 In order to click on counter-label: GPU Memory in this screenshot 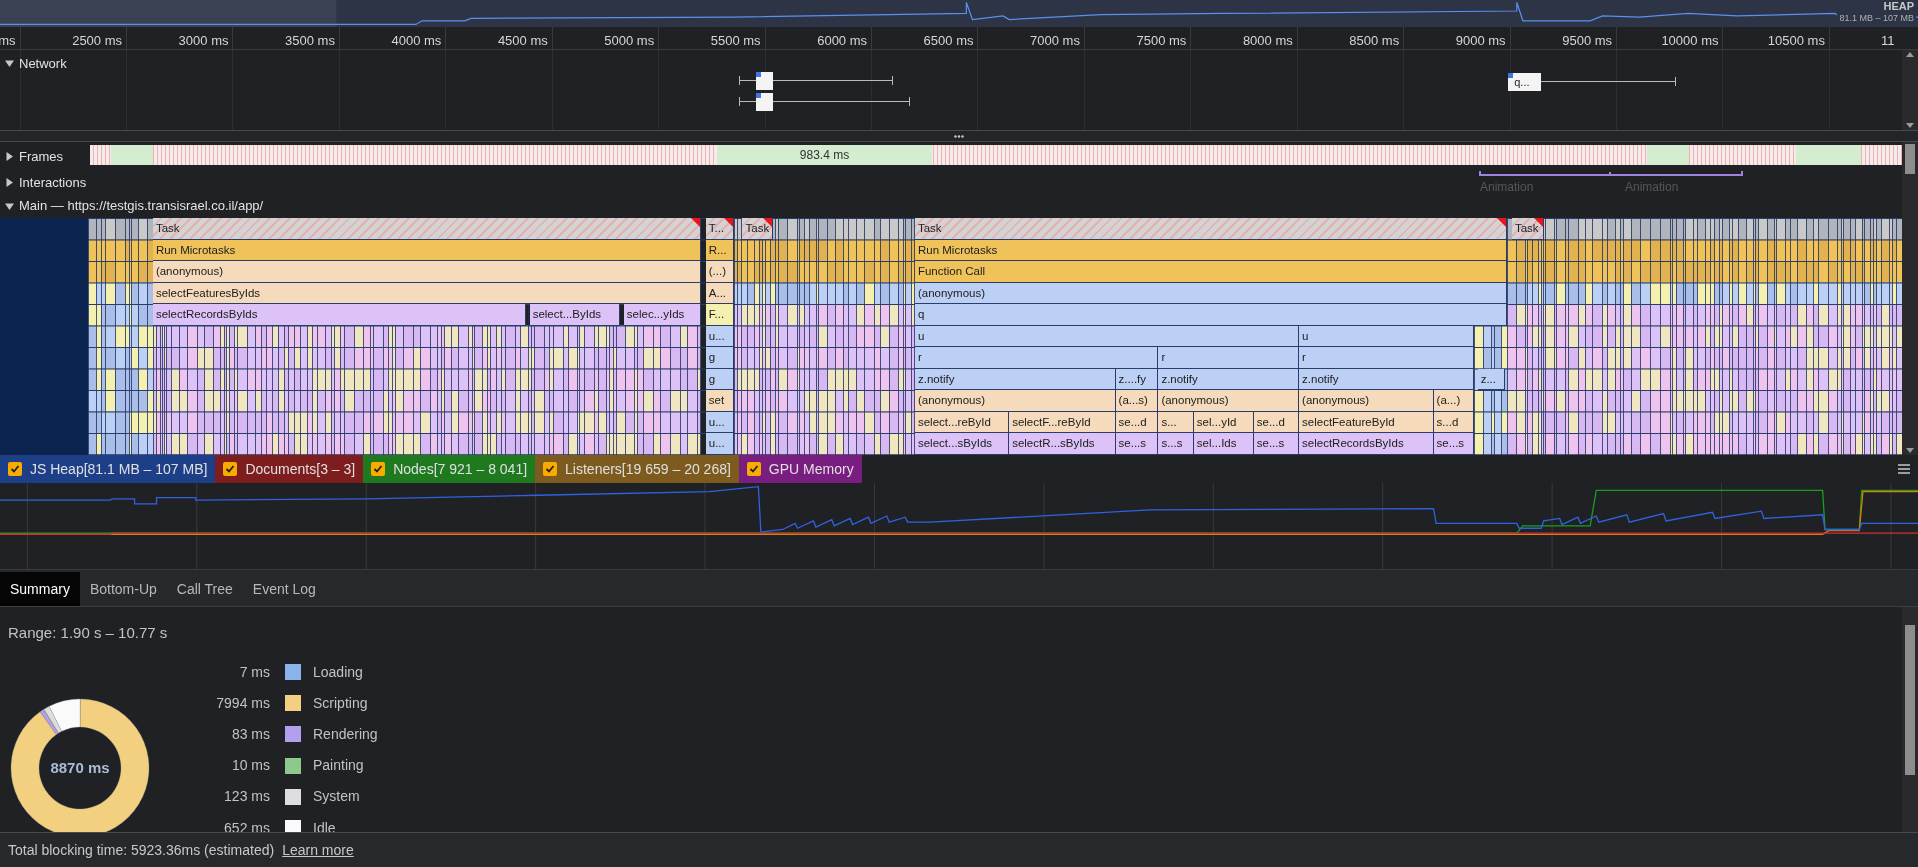, I will do `click(811, 469)`.